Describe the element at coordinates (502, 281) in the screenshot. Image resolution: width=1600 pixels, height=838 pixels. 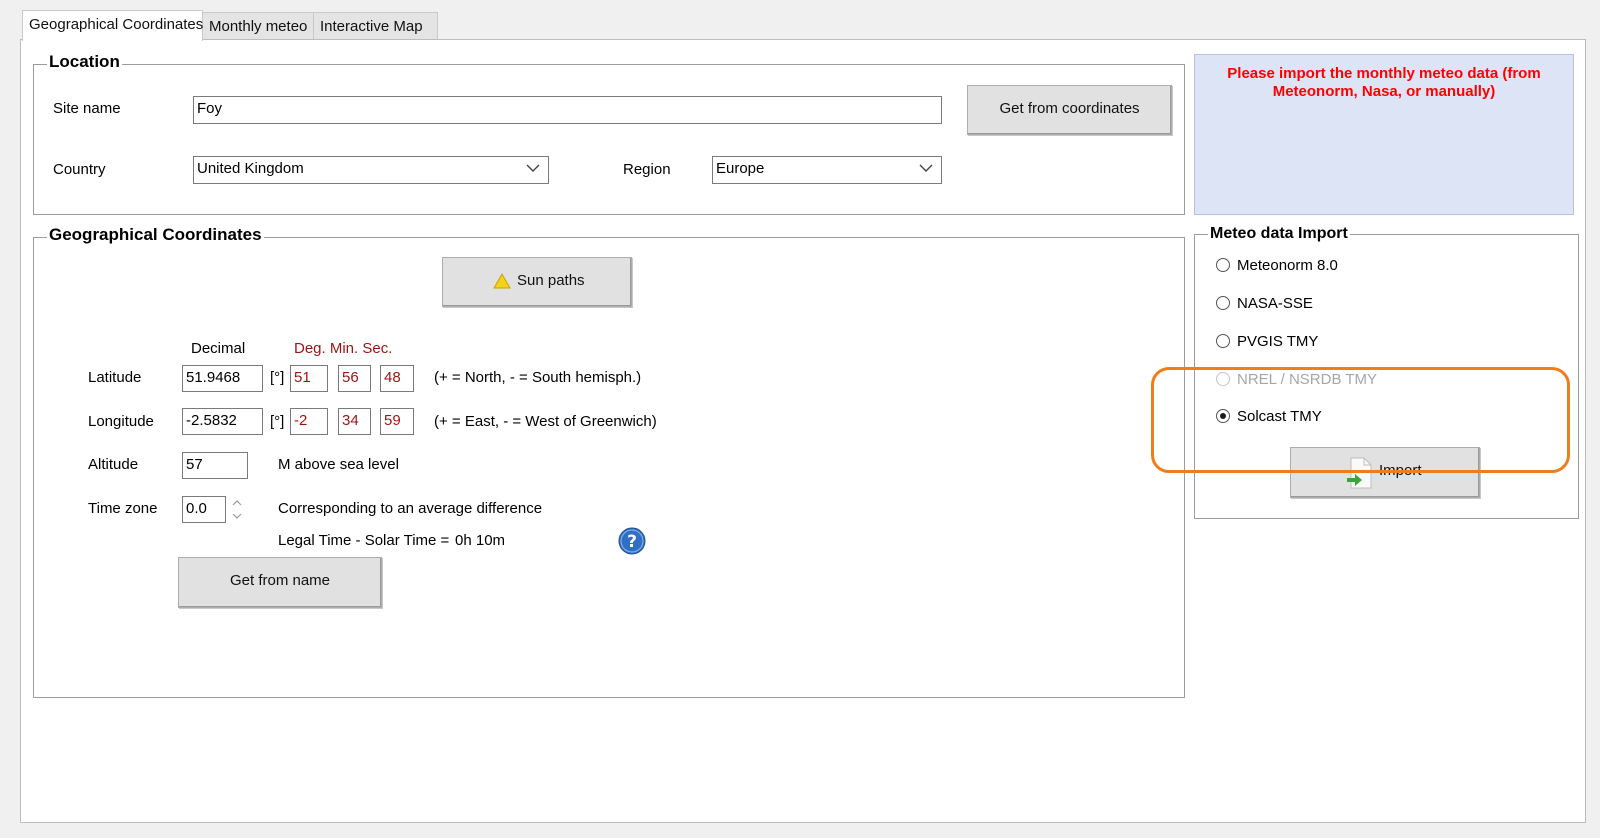
I see `sun-icon` at that location.